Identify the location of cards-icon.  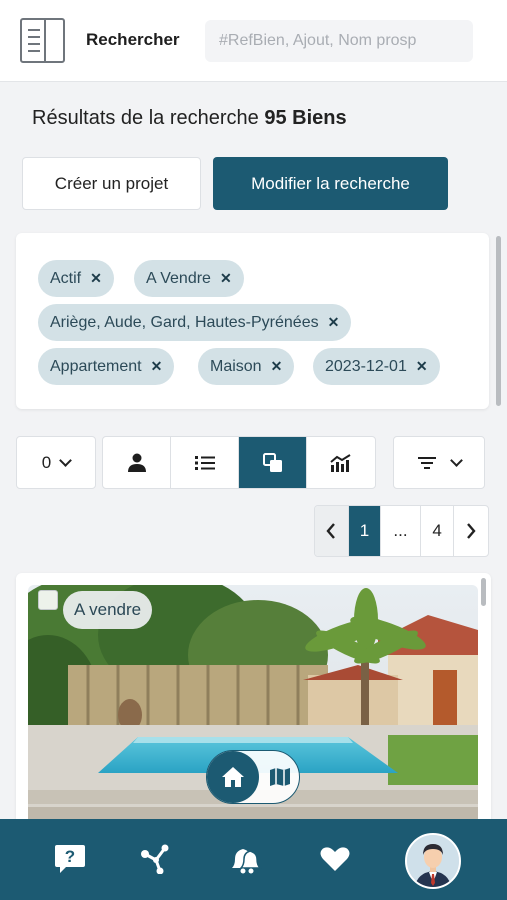
(272, 462).